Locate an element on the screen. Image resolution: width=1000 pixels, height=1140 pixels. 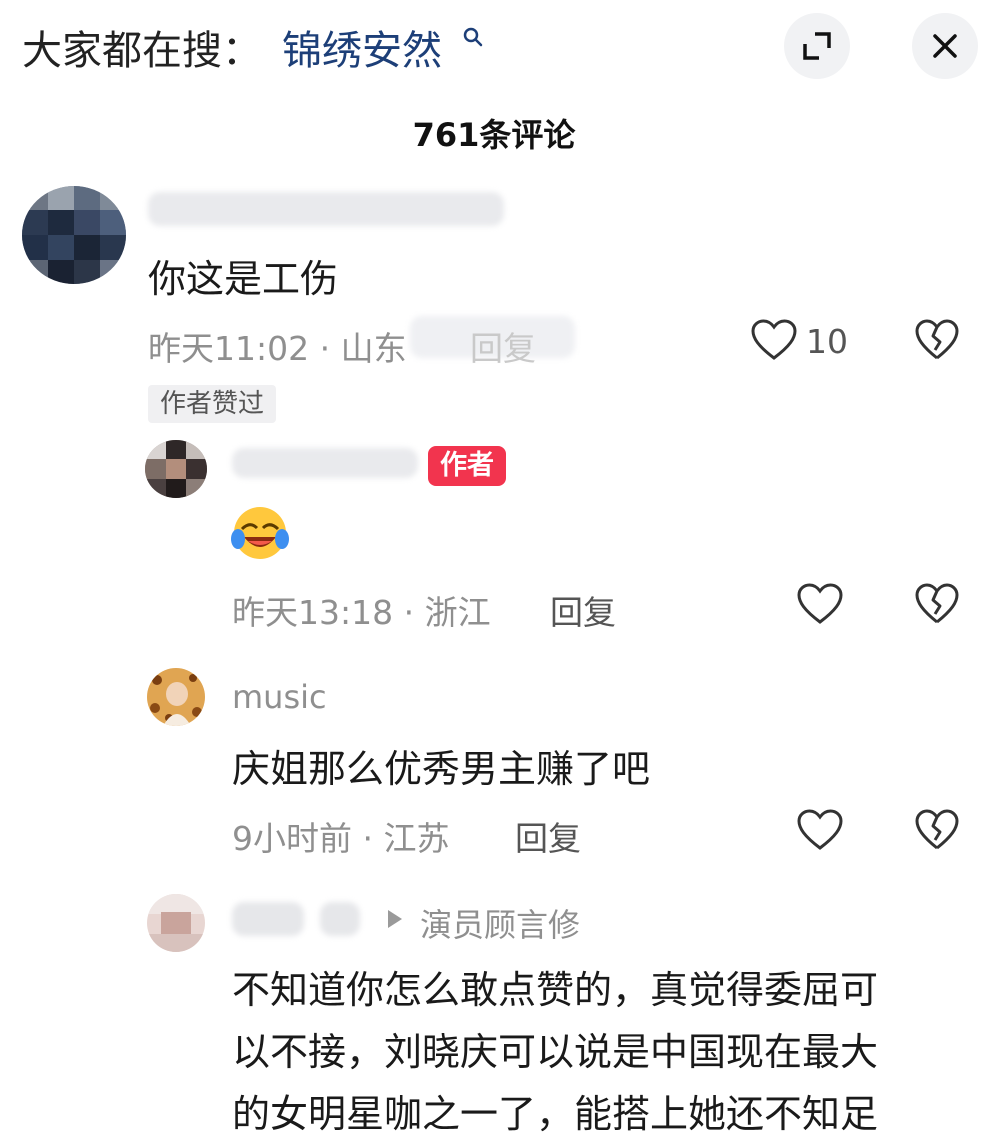
expand-icon is located at coordinates (817, 46).